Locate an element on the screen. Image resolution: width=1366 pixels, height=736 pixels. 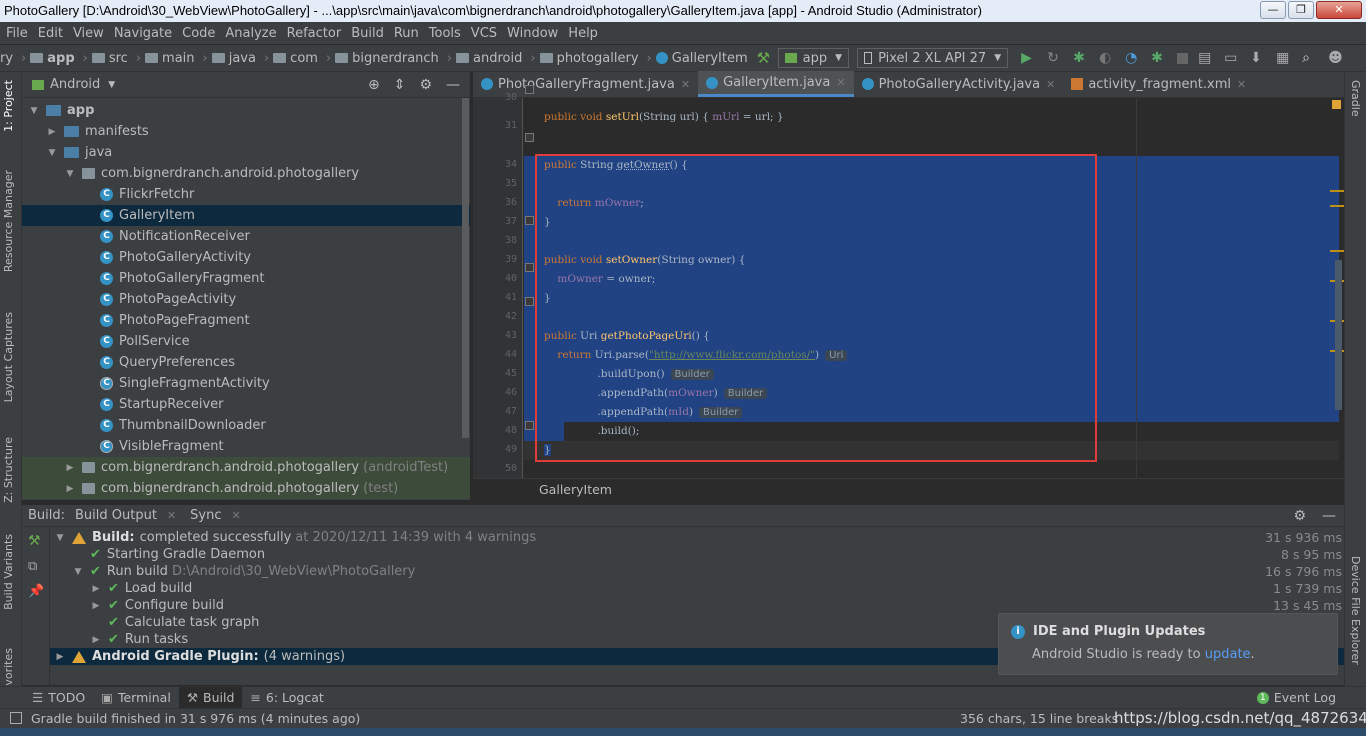
resource-manager-tab: Resource Manager is located at coordinates (8, 221).